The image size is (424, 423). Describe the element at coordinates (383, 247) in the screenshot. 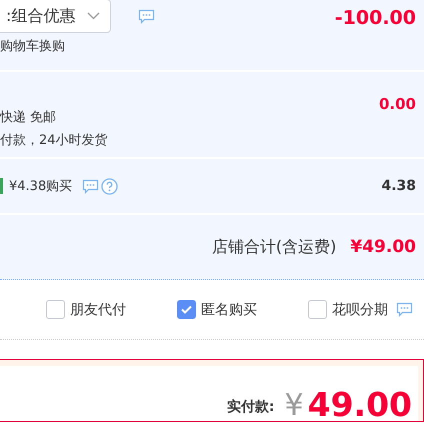

I see `shop-total-amount: ¥49.00` at that location.